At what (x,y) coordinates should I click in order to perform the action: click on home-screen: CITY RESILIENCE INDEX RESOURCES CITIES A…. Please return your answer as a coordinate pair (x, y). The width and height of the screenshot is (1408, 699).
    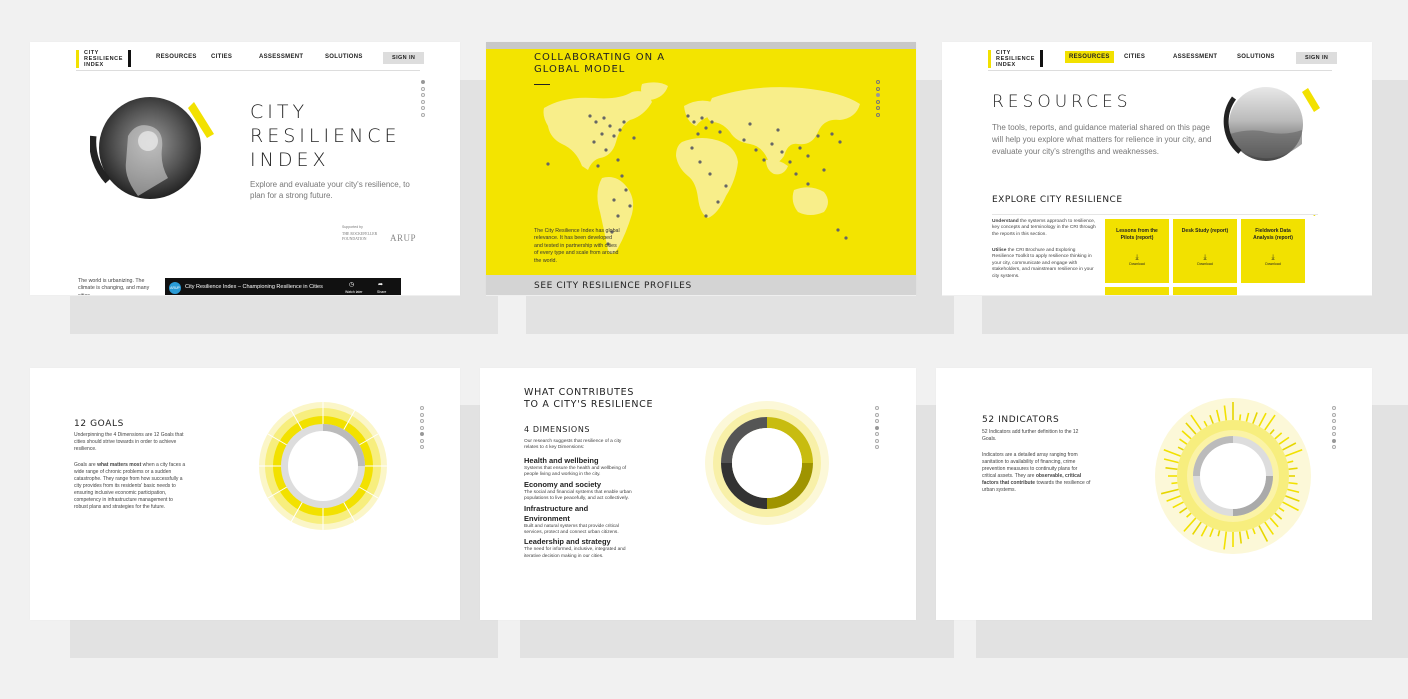
    Looking at the image, I should click on (245, 168).